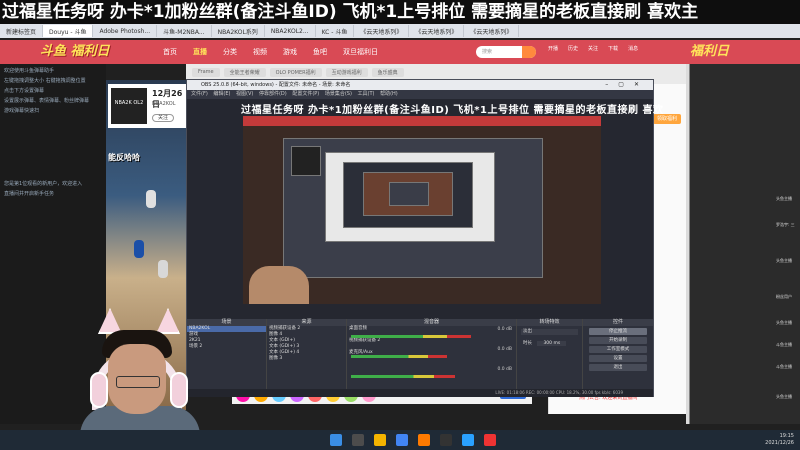 This screenshot has width=800, height=450. Describe the element at coordinates (527, 343) in the screenshot. I see `duration-label: 时长` at that location.